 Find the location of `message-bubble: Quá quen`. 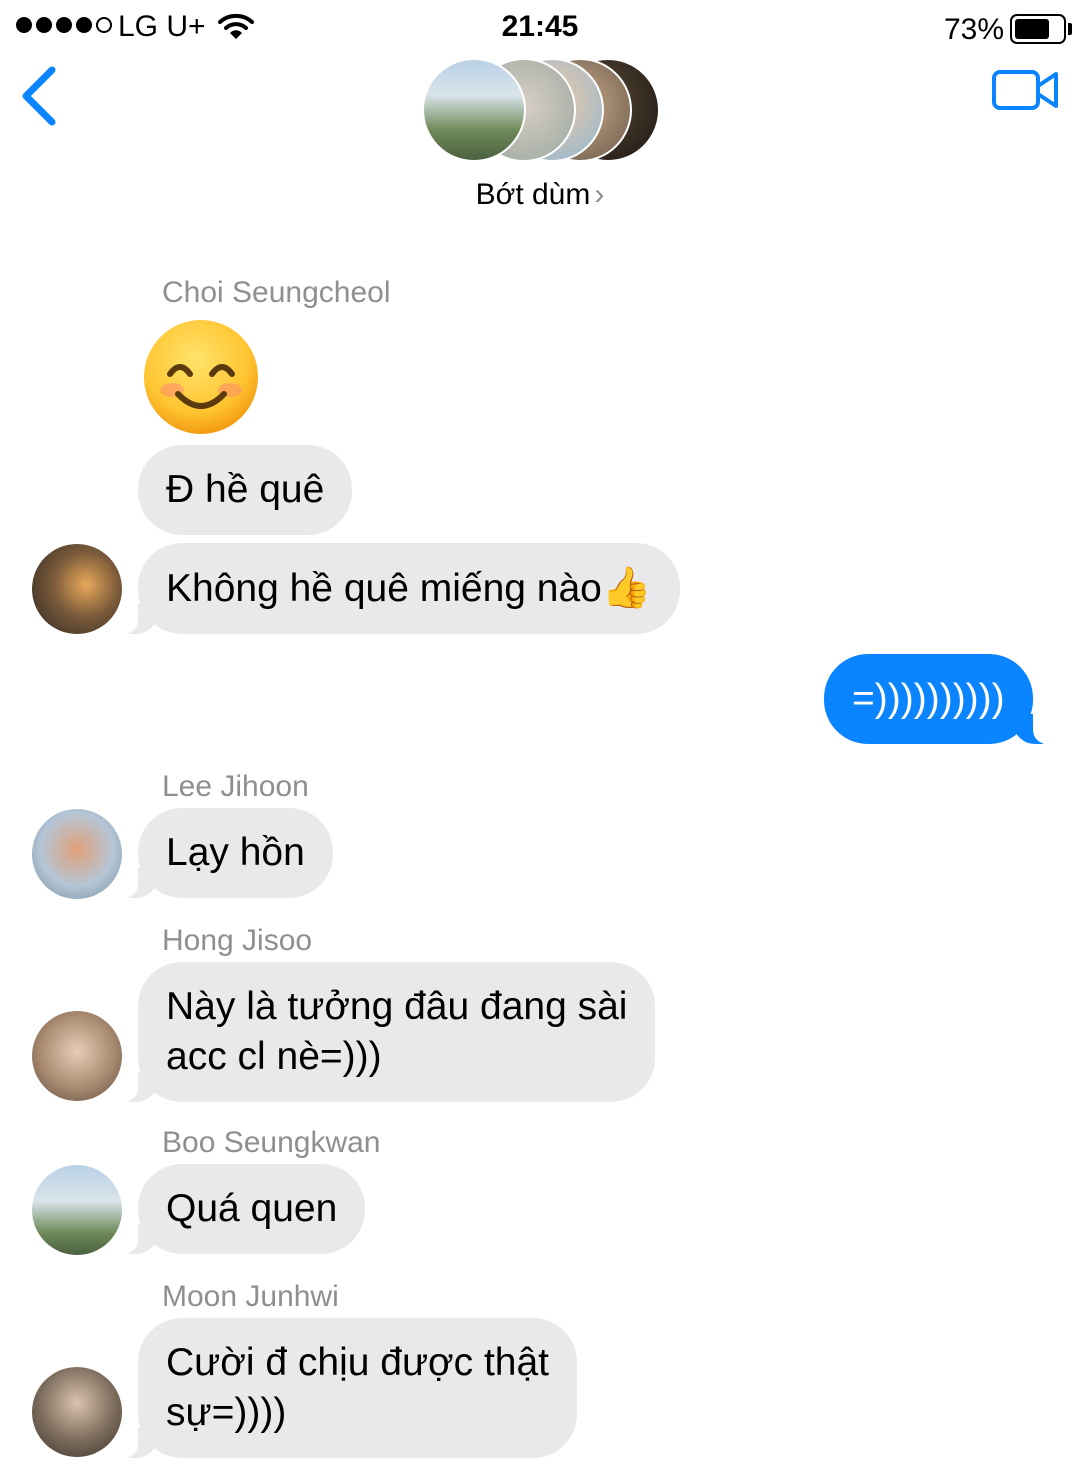

message-bubble: Quá quen is located at coordinates (241, 1209).